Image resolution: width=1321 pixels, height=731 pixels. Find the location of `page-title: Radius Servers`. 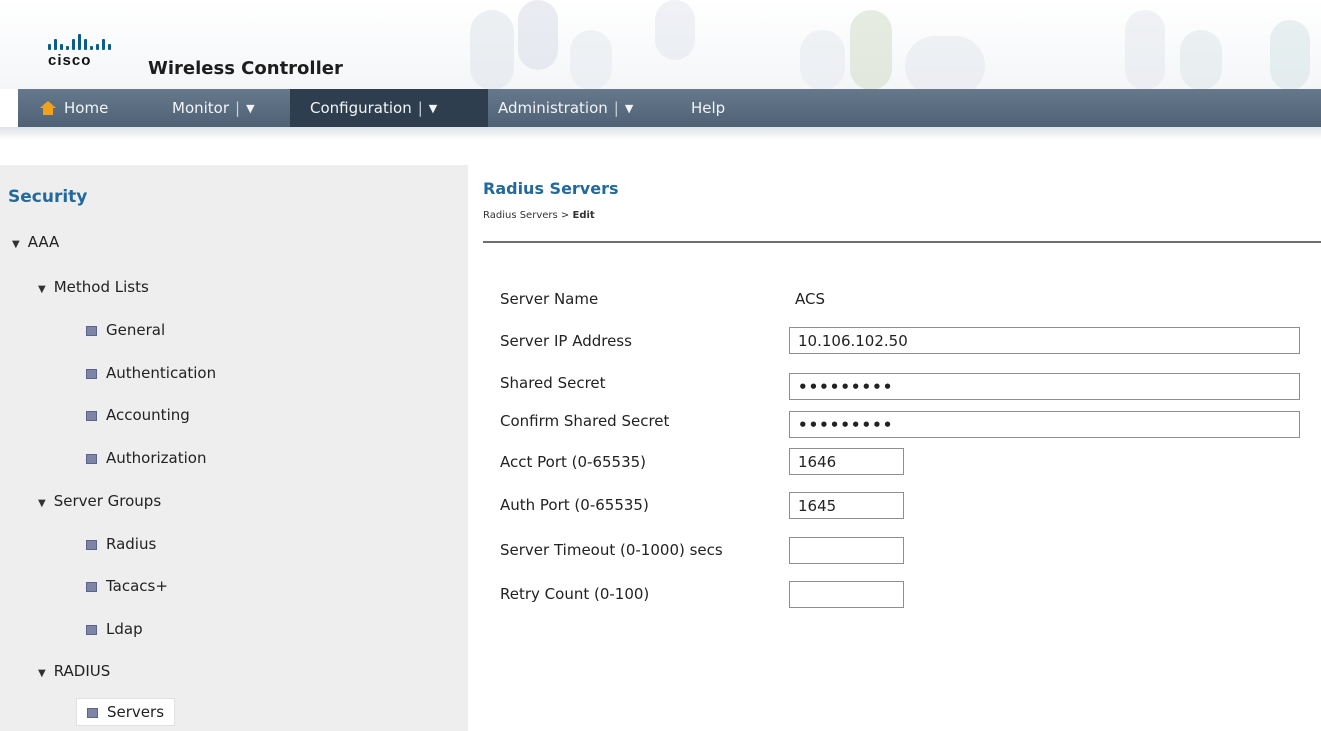

page-title: Radius Servers is located at coordinates (551, 188).